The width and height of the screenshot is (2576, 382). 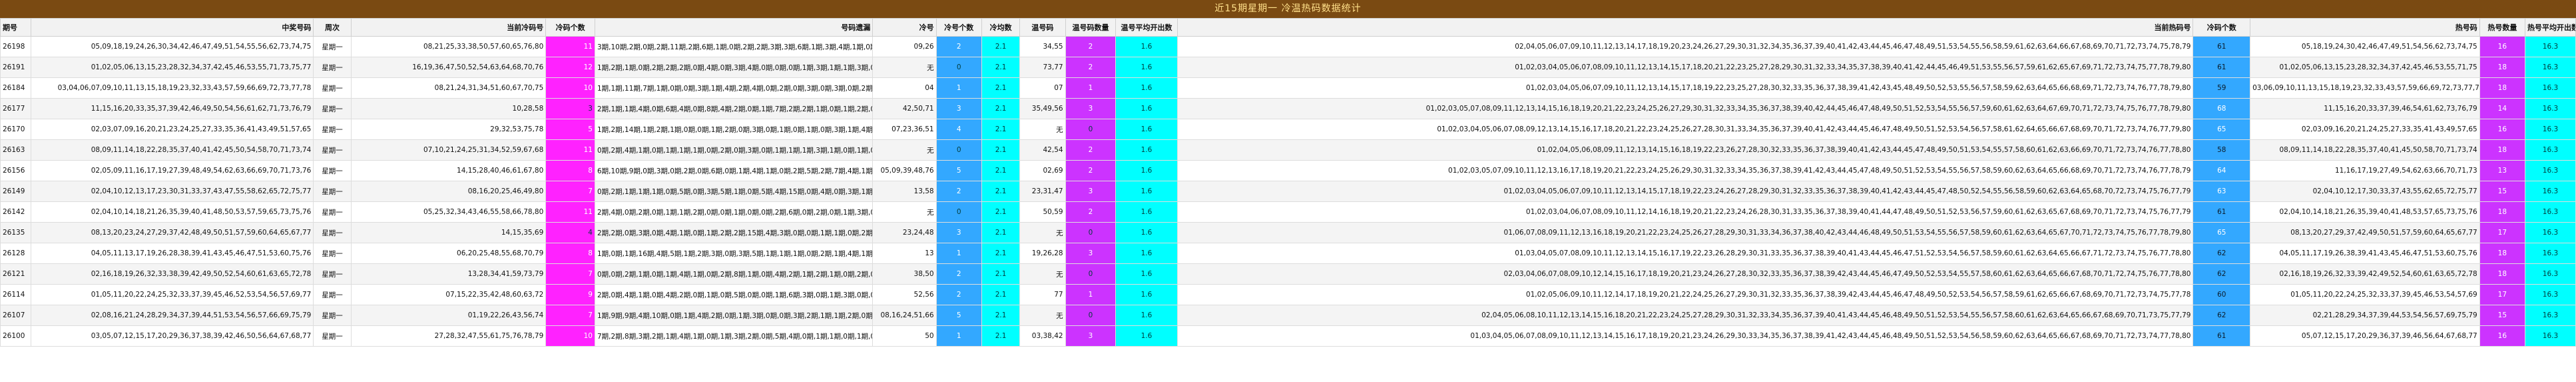 I want to click on cold-count: 10, so click(x=570, y=88).